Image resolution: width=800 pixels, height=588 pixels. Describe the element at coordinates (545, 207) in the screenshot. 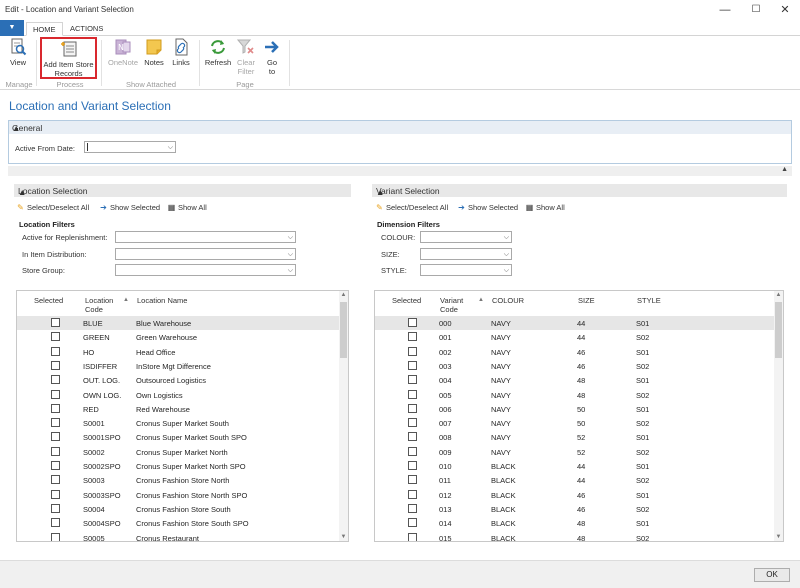

I see `variant-show-all-button: ▦ Show All` at that location.